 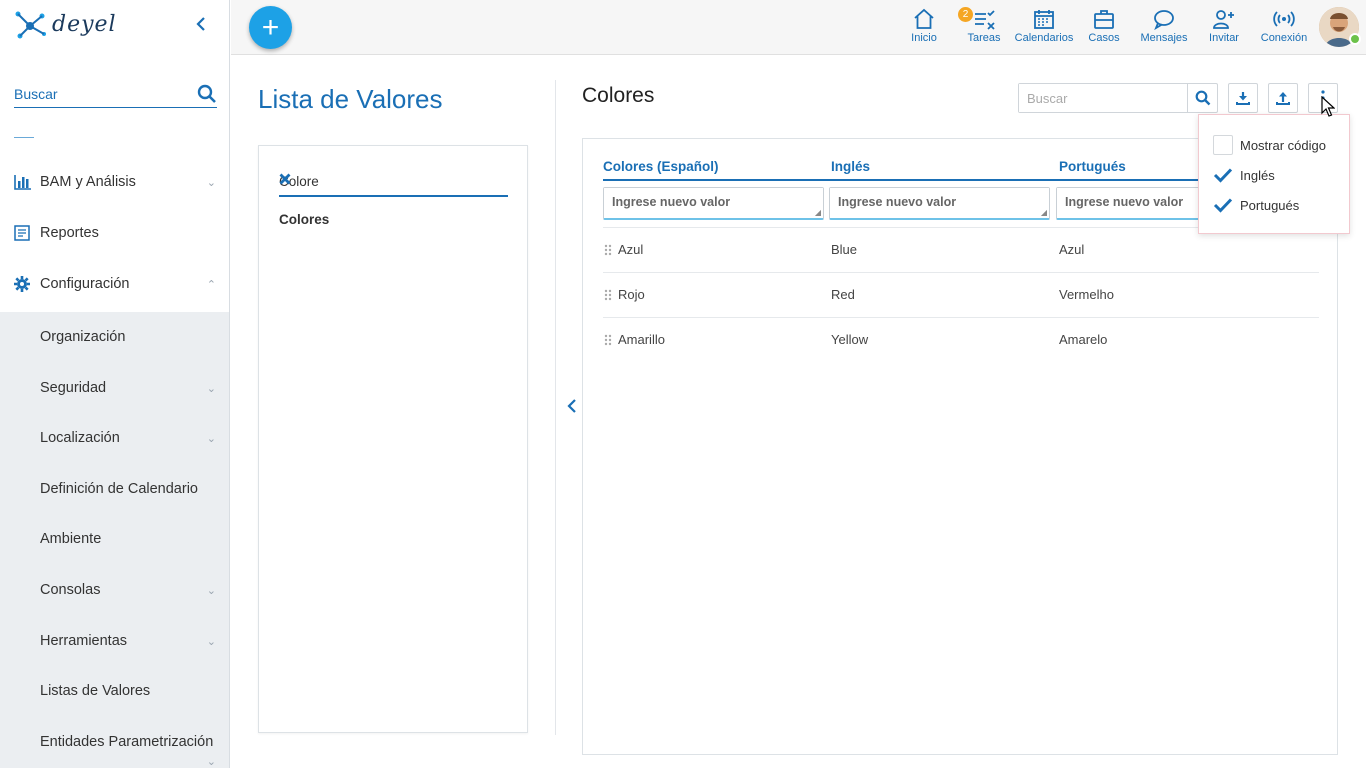 What do you see at coordinates (304, 219) in the screenshot?
I see `list-item: Colores` at bounding box center [304, 219].